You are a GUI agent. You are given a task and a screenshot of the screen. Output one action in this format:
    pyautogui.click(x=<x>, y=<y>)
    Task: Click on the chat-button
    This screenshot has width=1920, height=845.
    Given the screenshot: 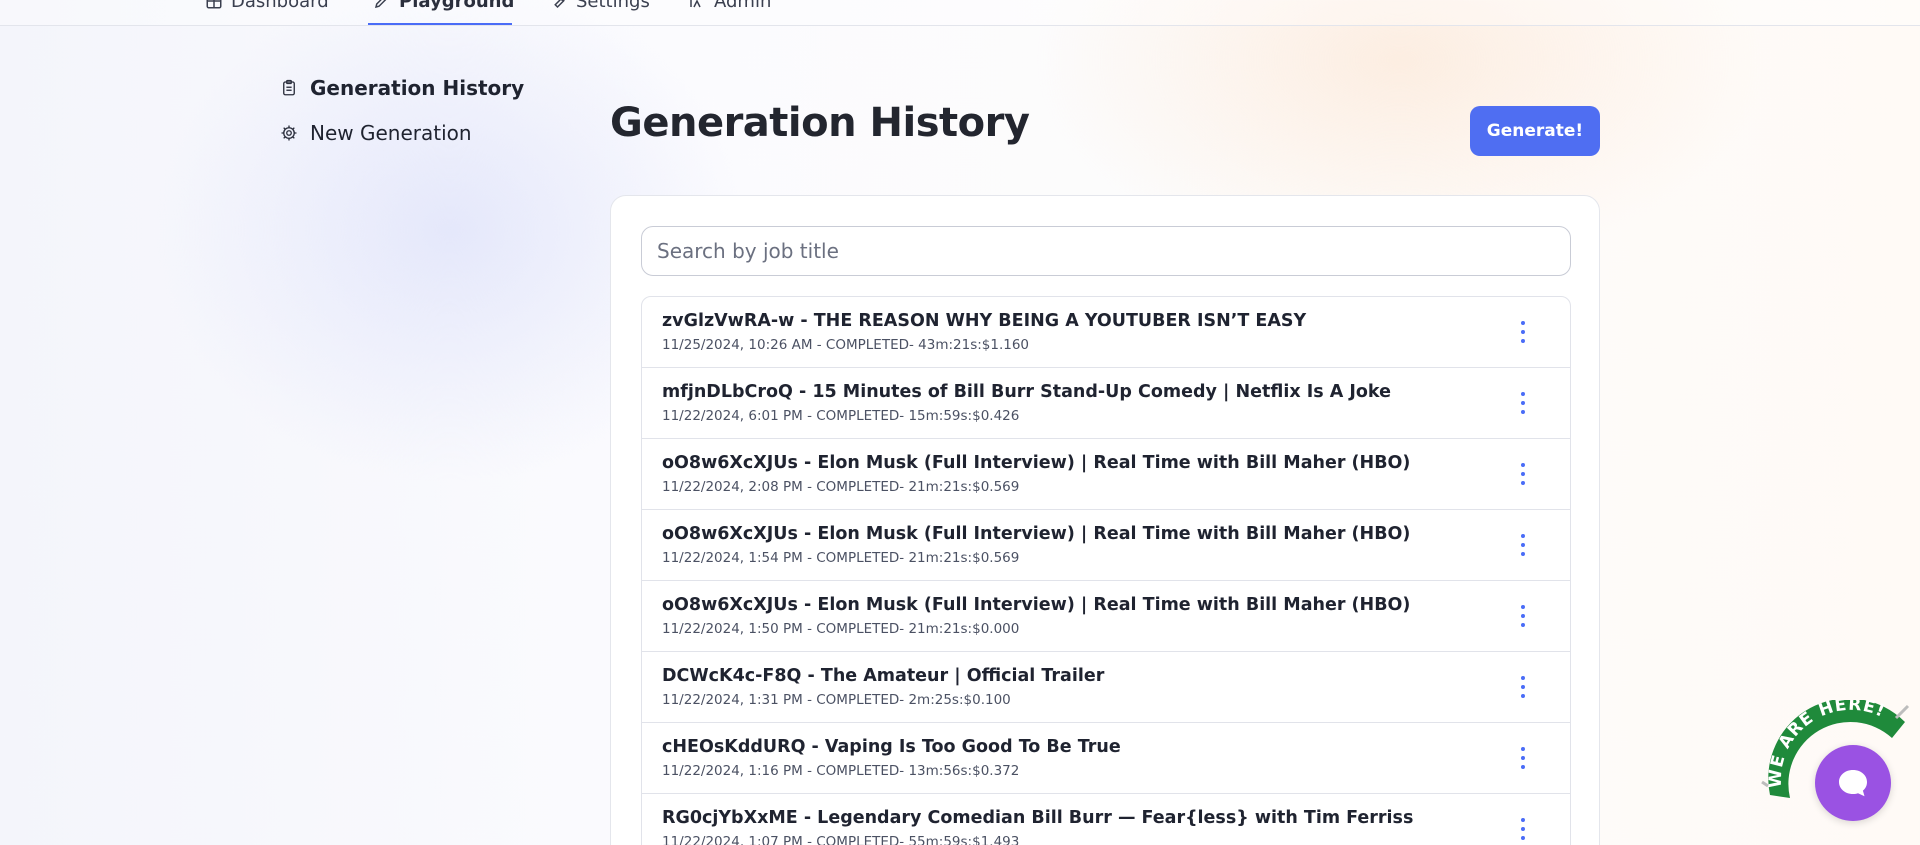 What is the action you would take?
    pyautogui.click(x=1853, y=783)
    